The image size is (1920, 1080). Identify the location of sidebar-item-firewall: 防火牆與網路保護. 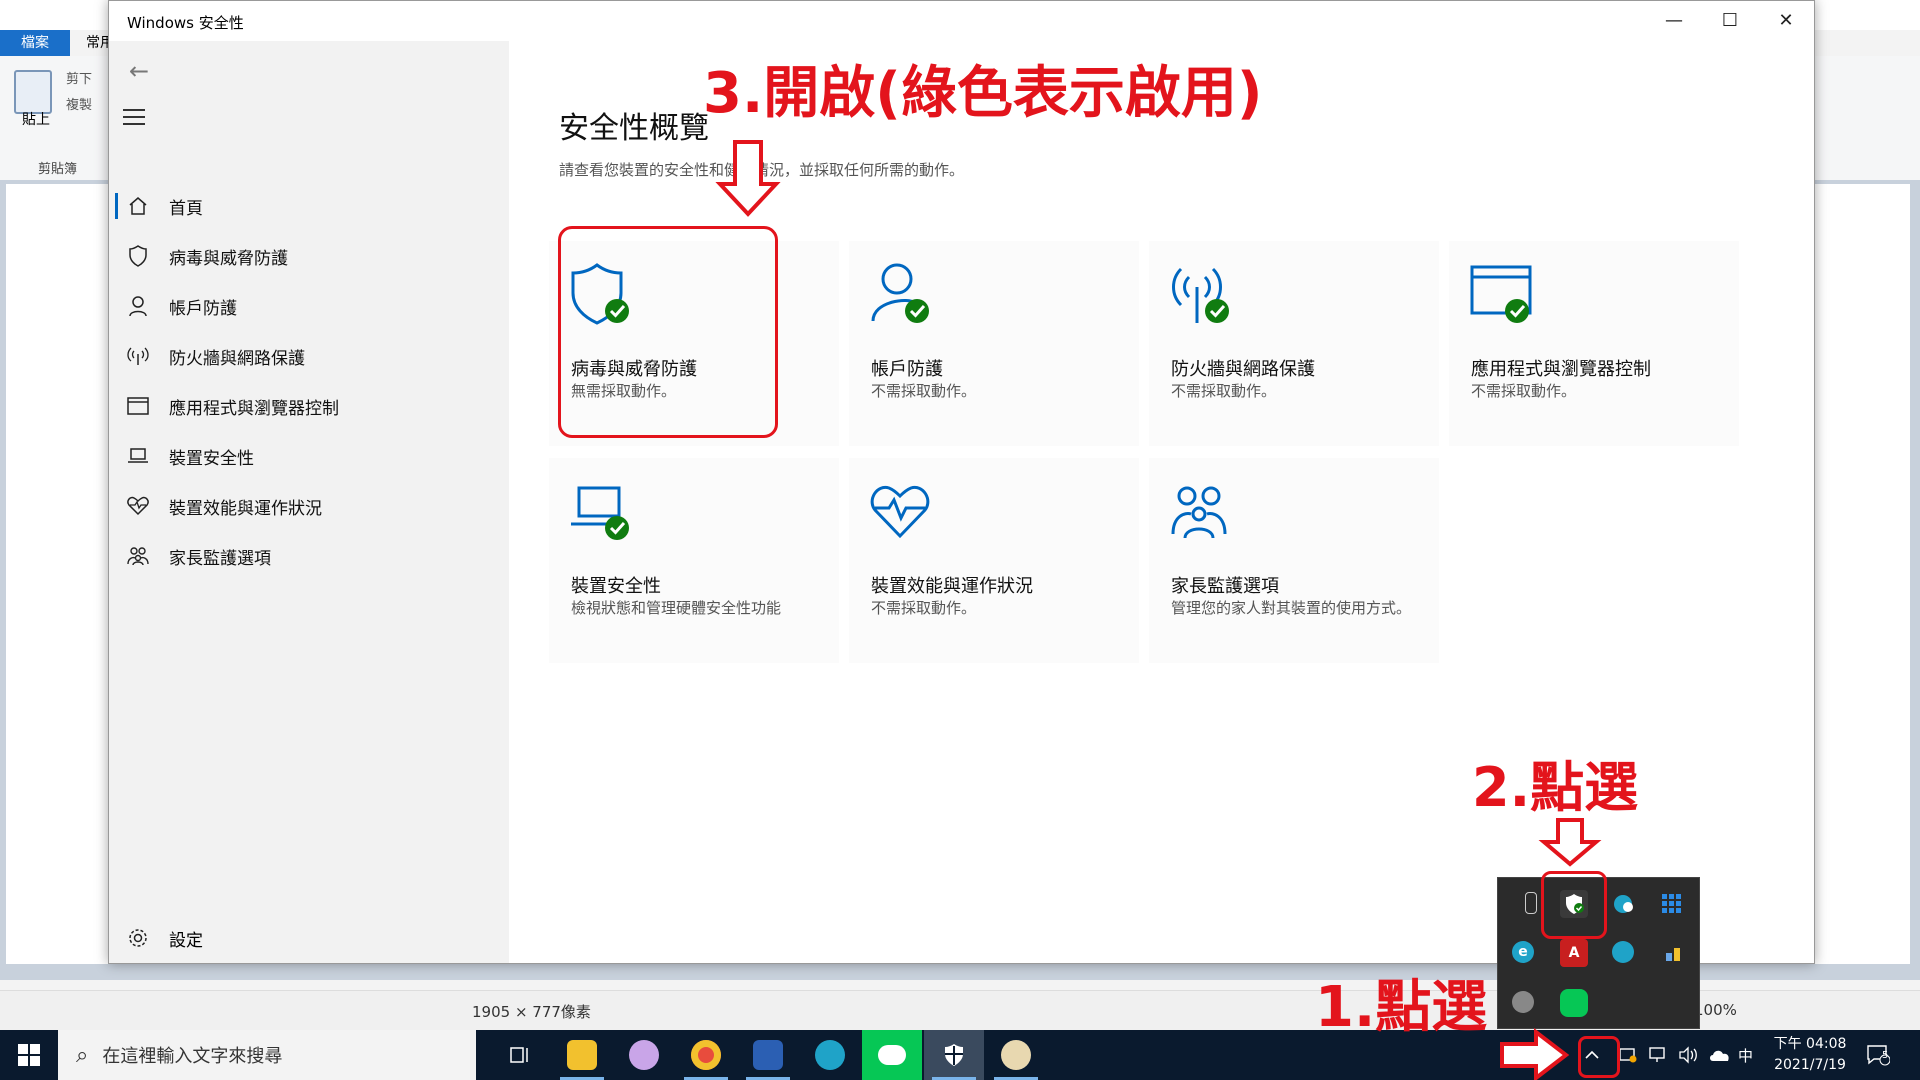
(309, 356).